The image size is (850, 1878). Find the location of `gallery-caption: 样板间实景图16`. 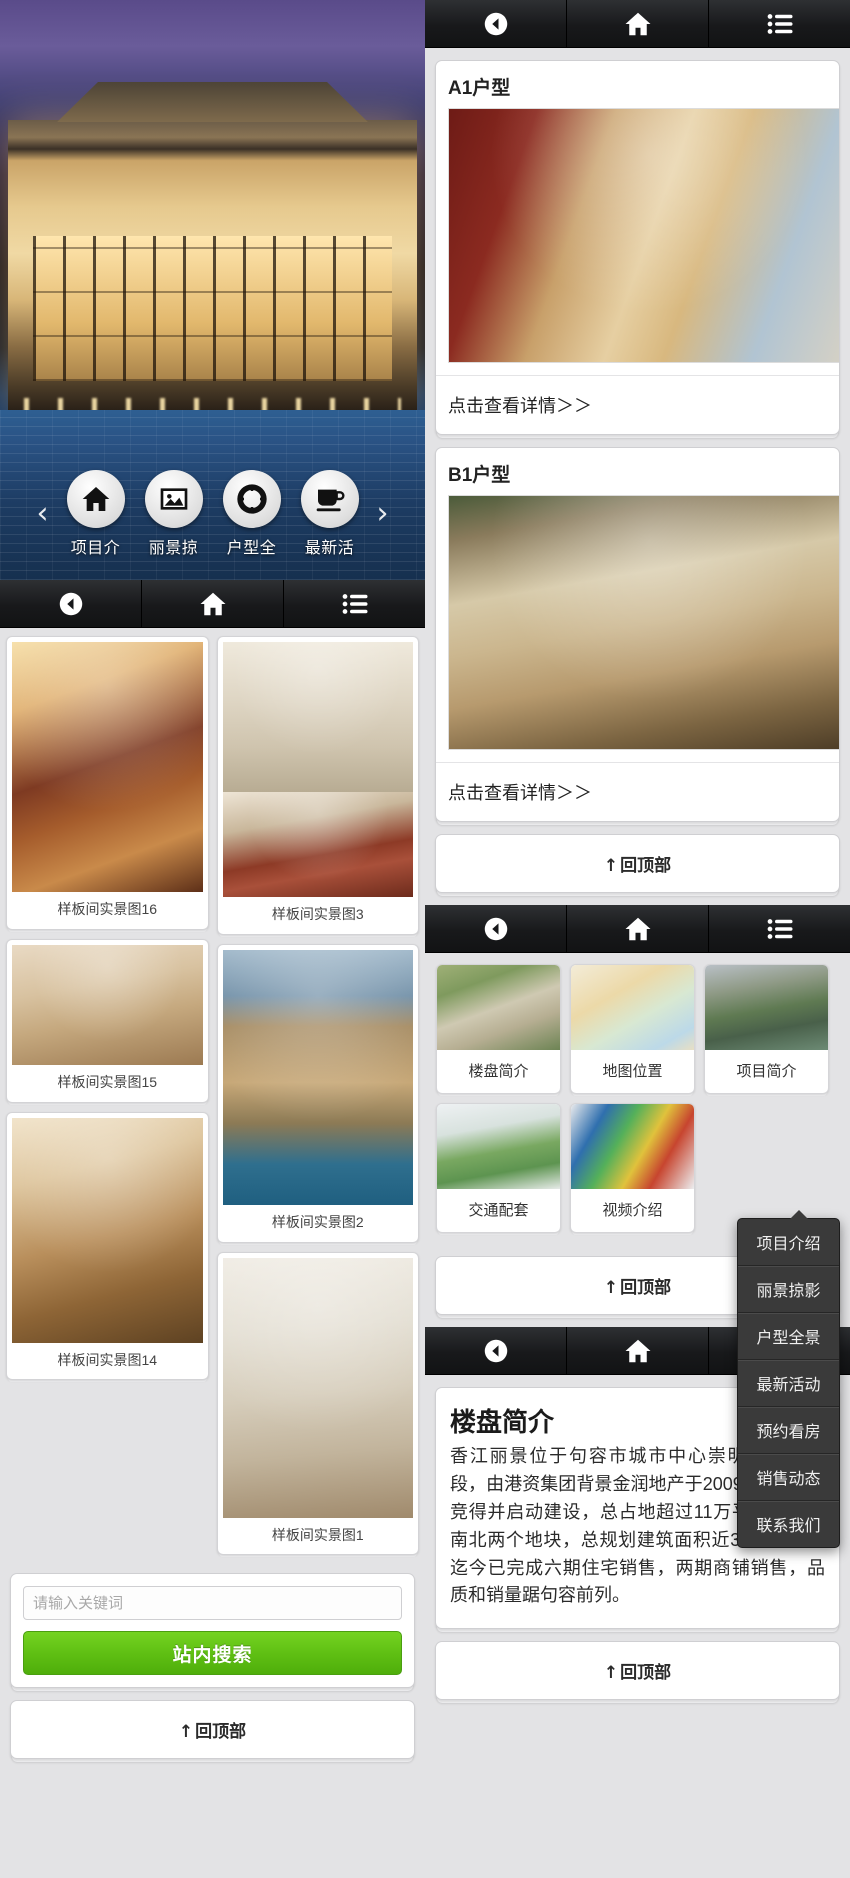

gallery-caption: 样板间实景图16 is located at coordinates (107, 909).